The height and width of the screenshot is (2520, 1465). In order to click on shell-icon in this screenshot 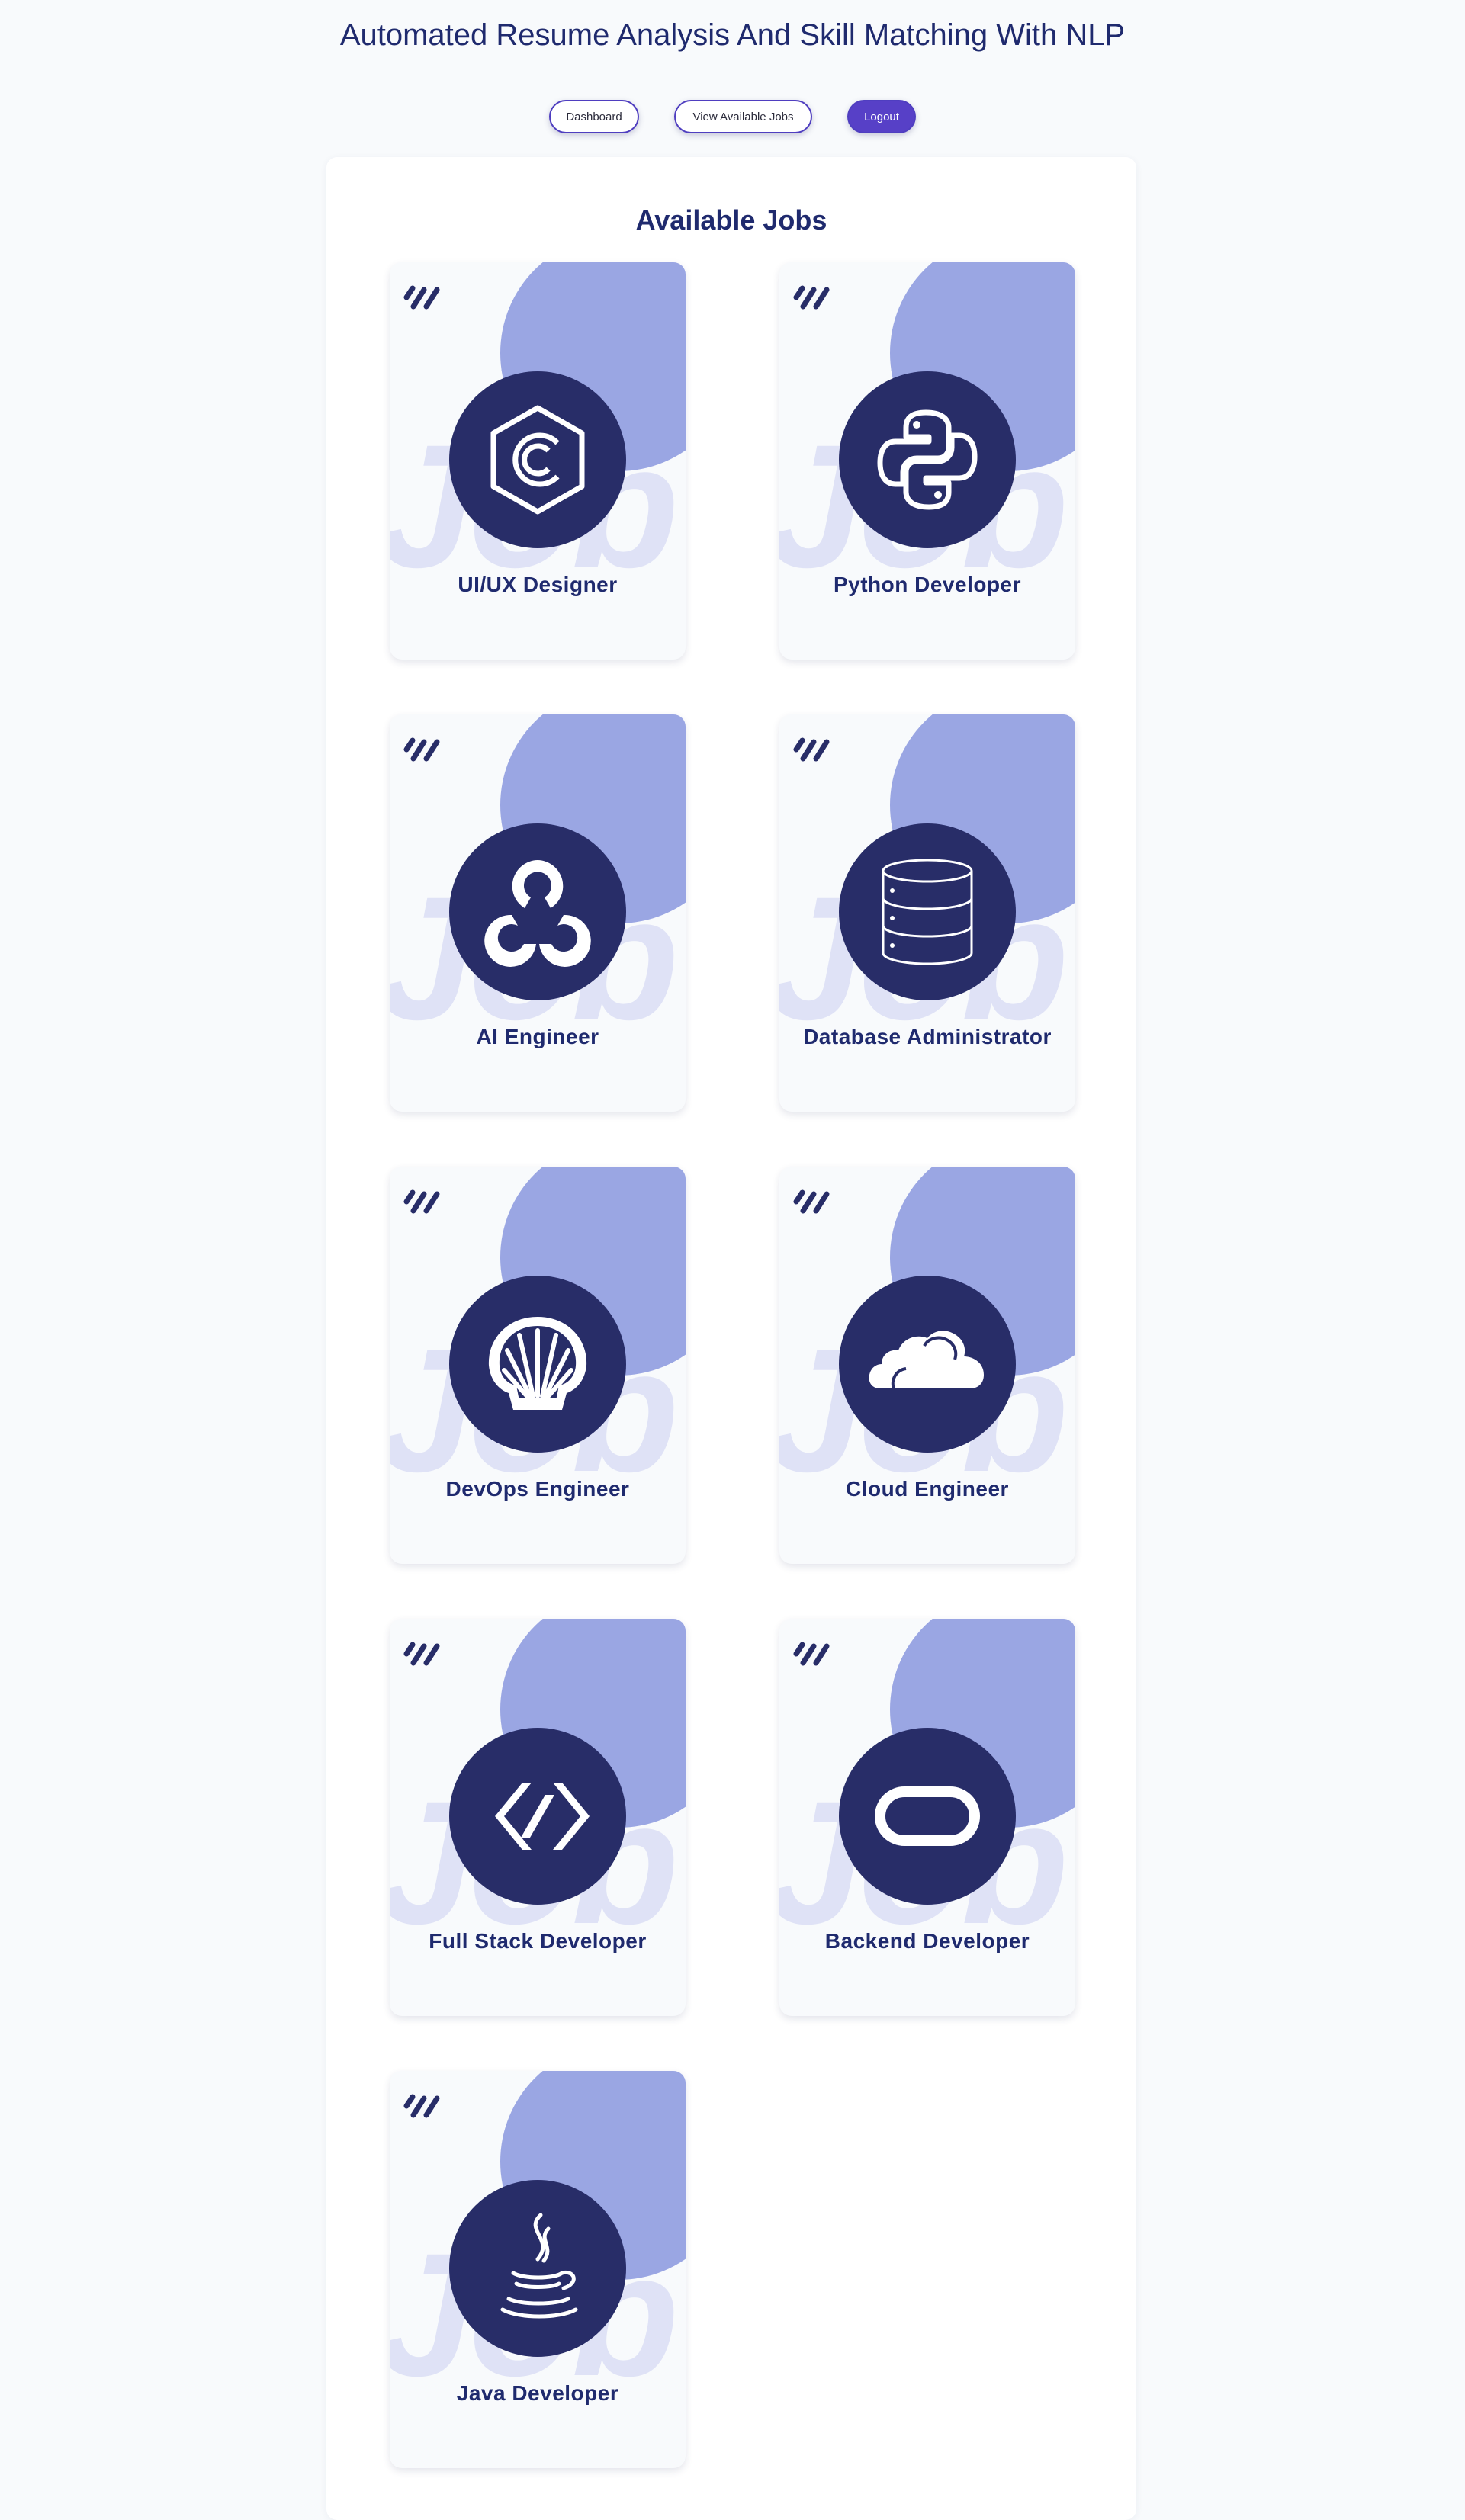, I will do `click(537, 1363)`.